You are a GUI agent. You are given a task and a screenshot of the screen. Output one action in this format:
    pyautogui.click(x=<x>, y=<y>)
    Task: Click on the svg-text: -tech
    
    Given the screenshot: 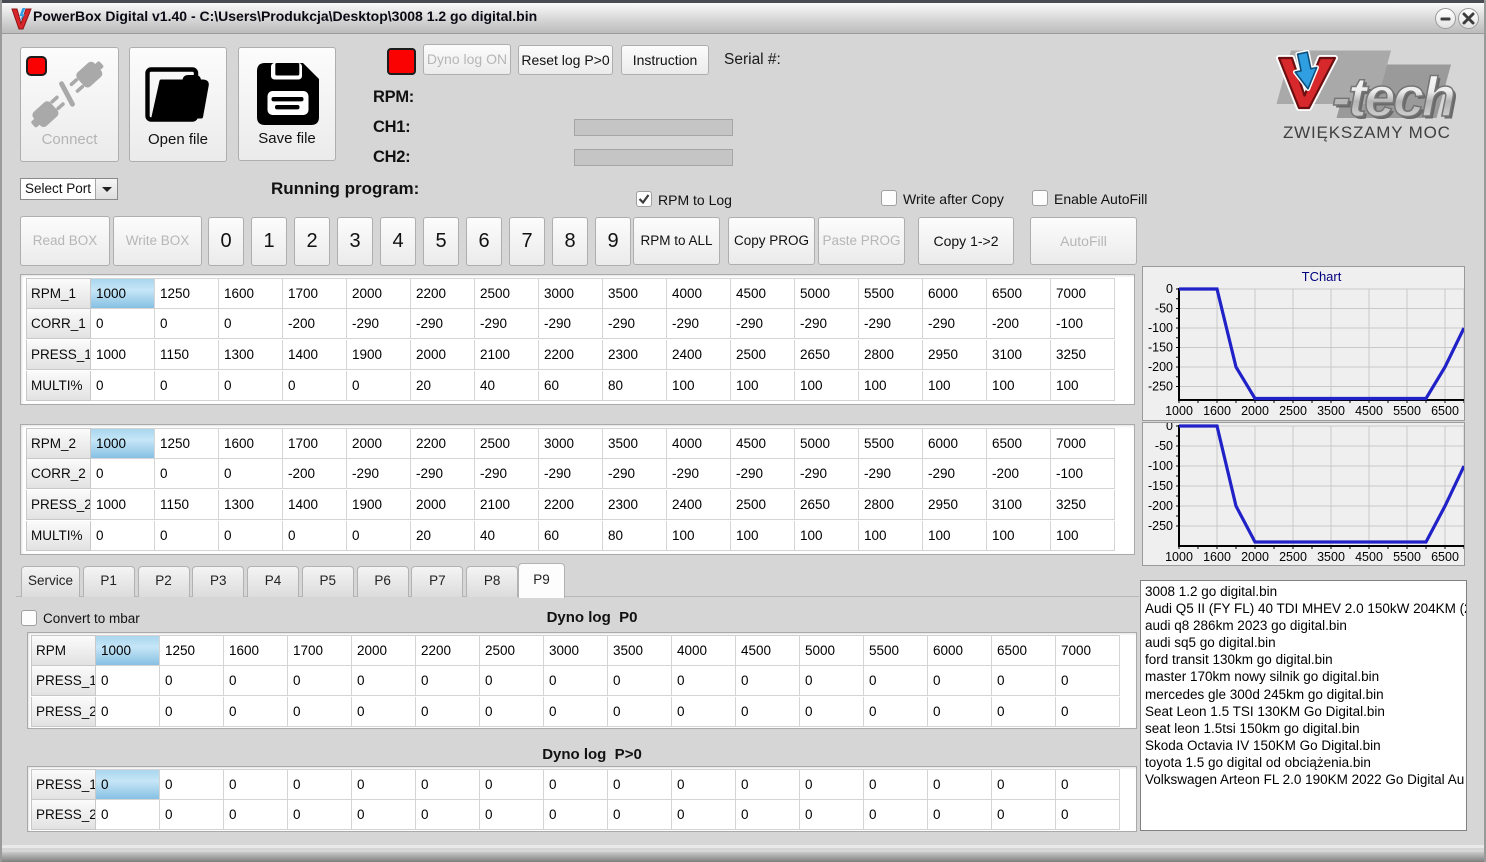 What is the action you would take?
    pyautogui.click(x=1393, y=96)
    